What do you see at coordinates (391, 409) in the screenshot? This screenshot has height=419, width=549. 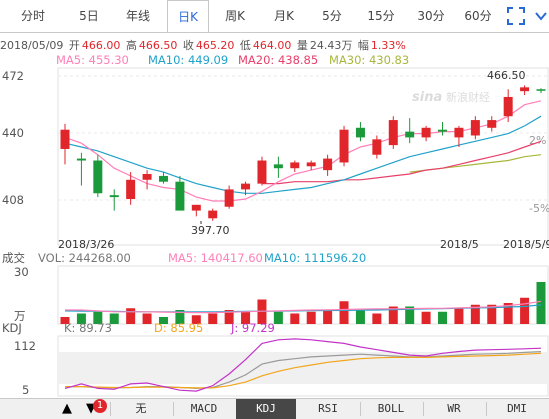 I see `indicator-boll-button: BOLL` at bounding box center [391, 409].